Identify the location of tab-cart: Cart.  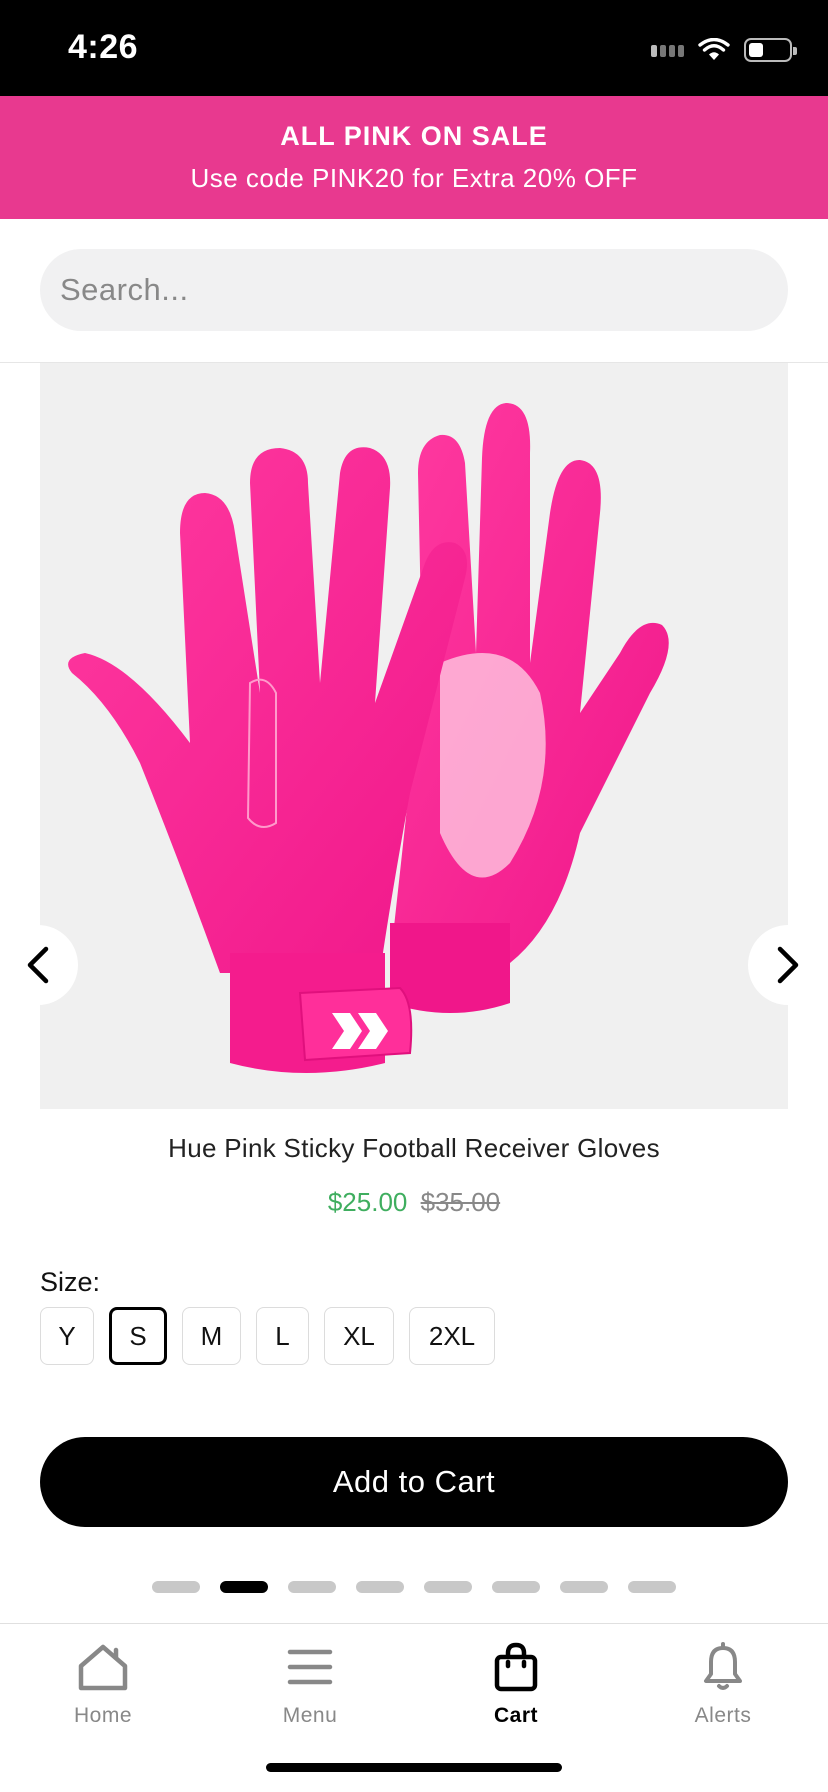
(516, 1683).